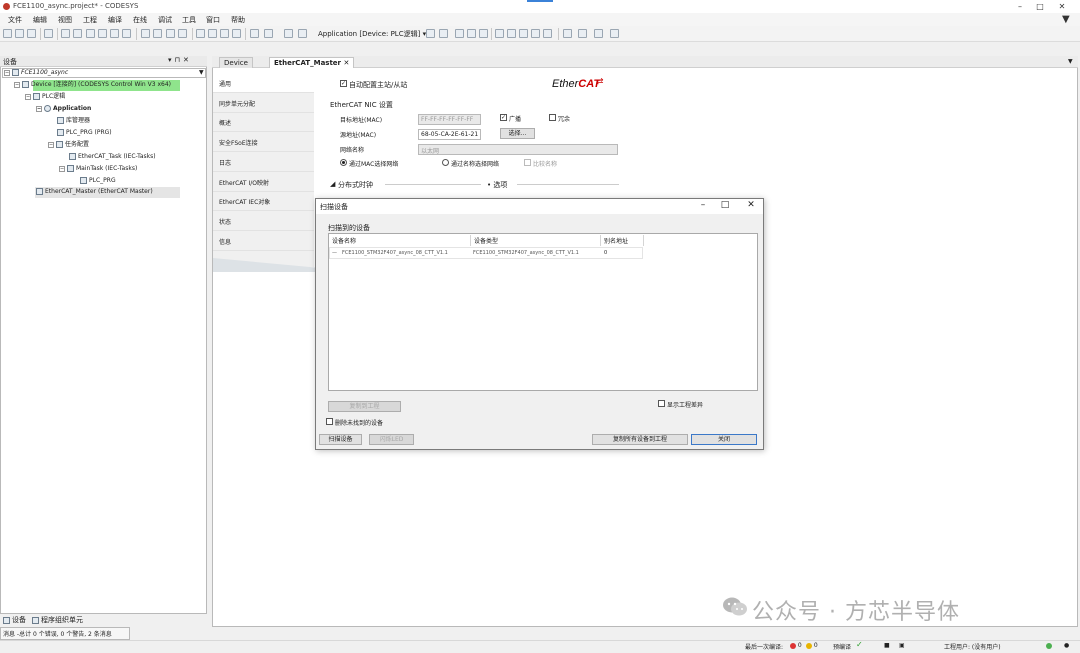  What do you see at coordinates (36, 73) in the screenshot?
I see `tree-item-project: − FCE1100_async` at bounding box center [36, 73].